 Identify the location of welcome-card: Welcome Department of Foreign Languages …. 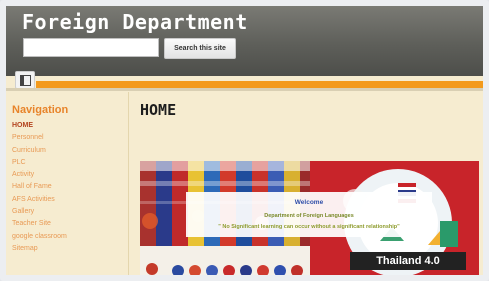
(309, 214).